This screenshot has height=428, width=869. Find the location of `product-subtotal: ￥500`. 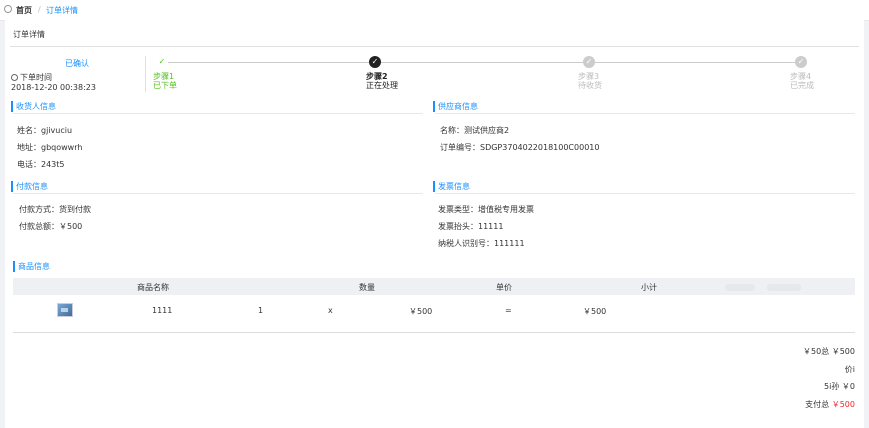

product-subtotal: ￥500 is located at coordinates (595, 311).